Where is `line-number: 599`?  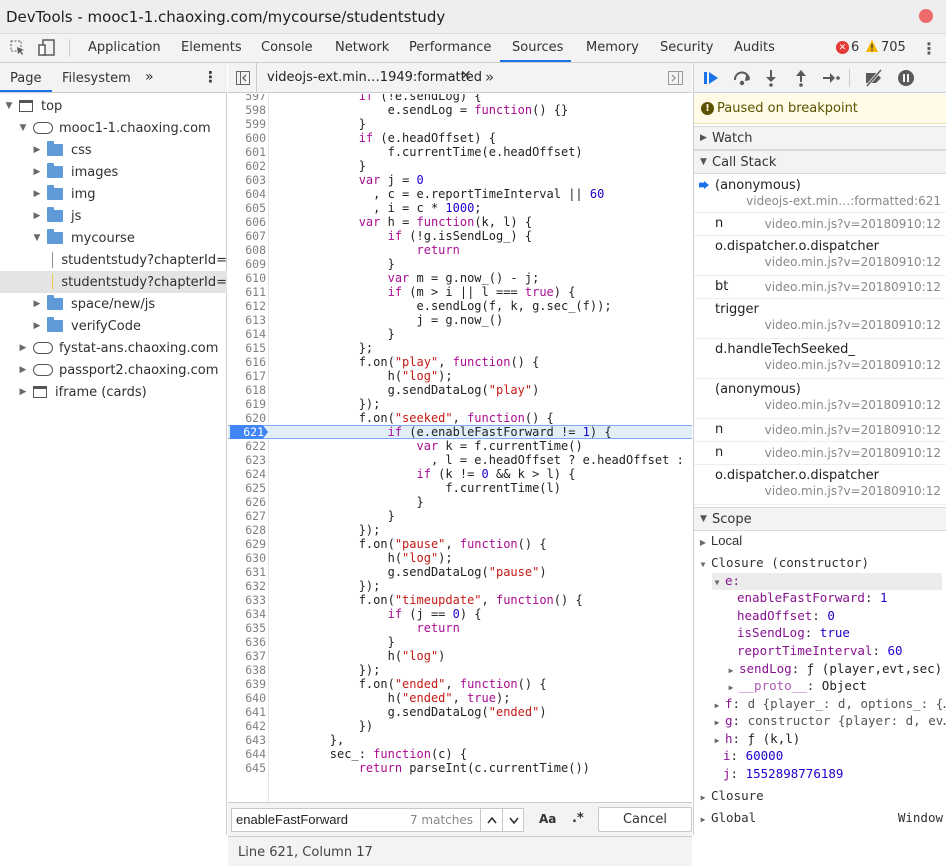
line-number: 599 is located at coordinates (247, 124).